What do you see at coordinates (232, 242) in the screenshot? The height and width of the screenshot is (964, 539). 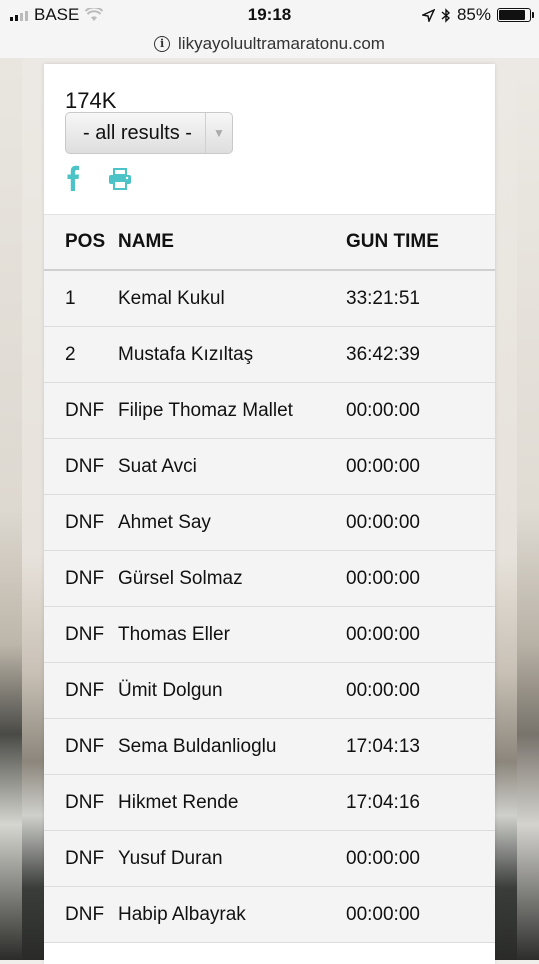 I see `column-header-name: NAME` at bounding box center [232, 242].